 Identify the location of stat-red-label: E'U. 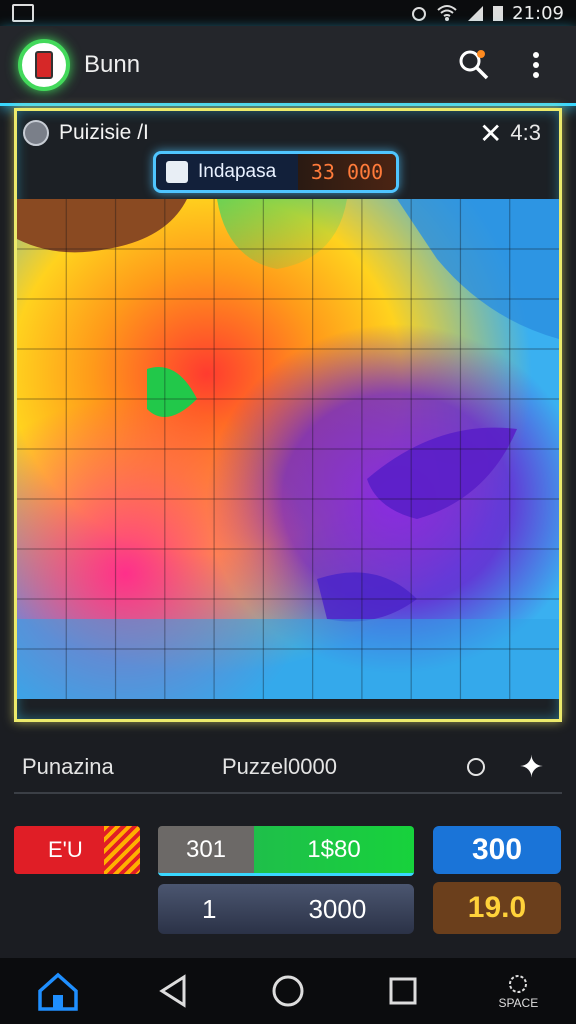
(65, 849).